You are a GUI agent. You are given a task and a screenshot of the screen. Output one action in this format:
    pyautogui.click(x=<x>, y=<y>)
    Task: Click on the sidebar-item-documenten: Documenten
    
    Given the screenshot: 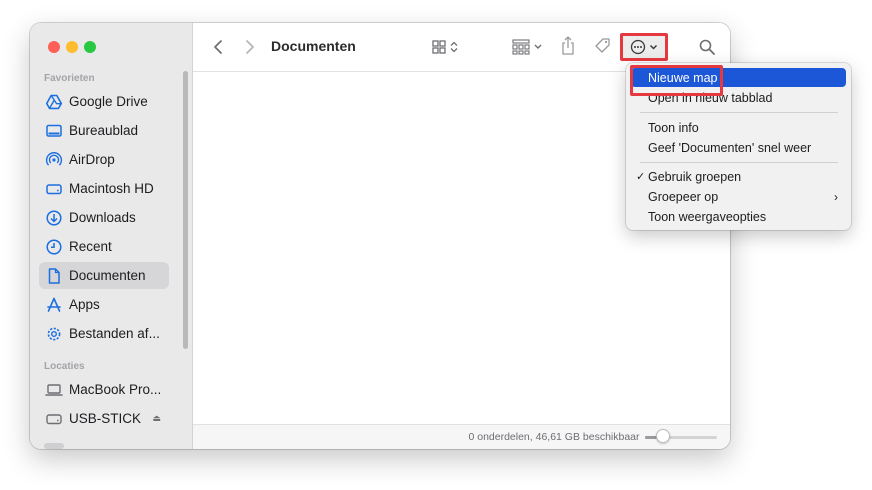 What is the action you would take?
    pyautogui.click(x=104, y=275)
    